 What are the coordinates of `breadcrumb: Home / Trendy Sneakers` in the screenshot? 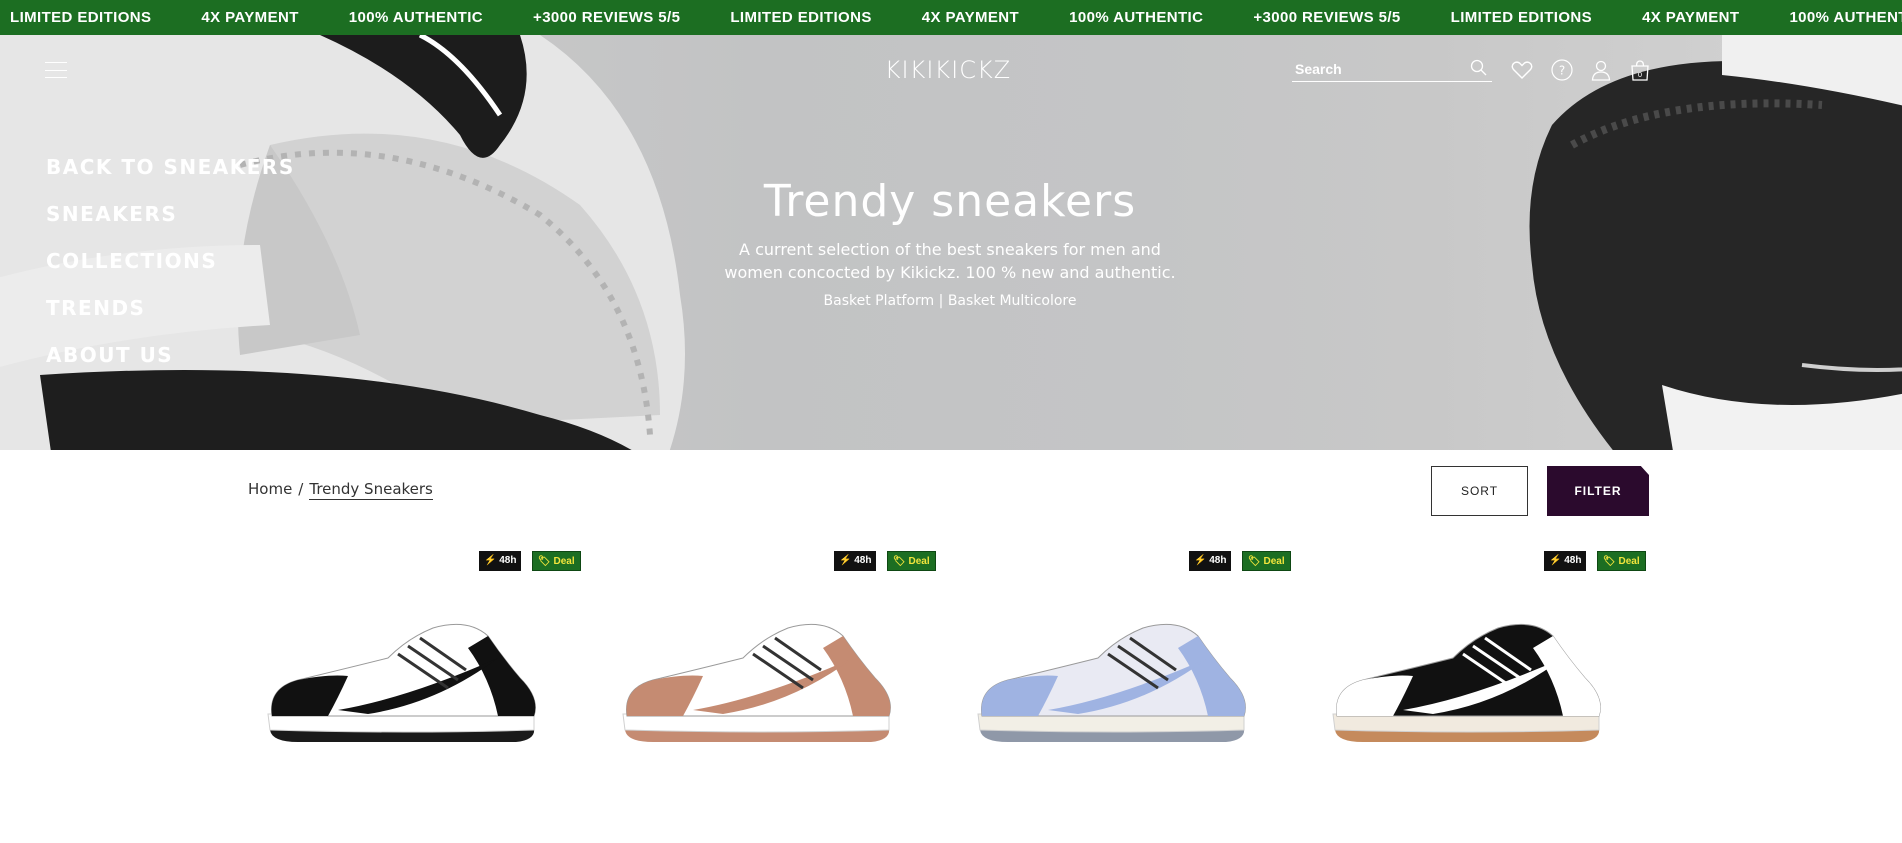 It's located at (340, 490).